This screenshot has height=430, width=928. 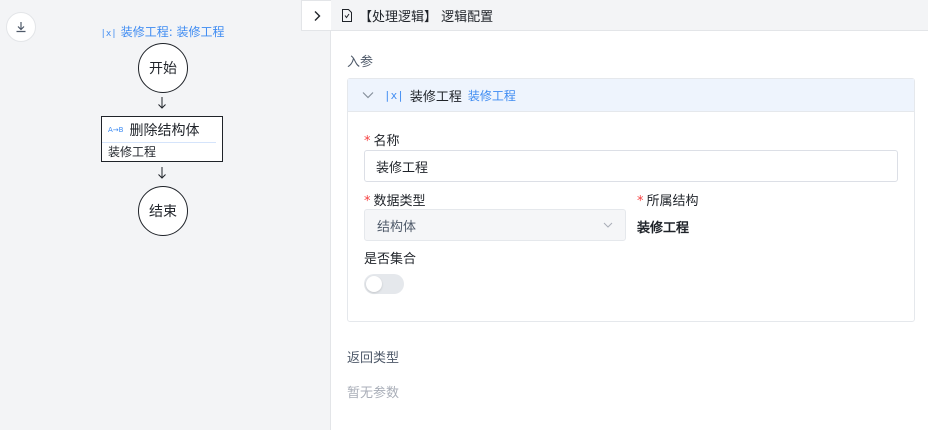 I want to click on document-icon, so click(x=347, y=15).